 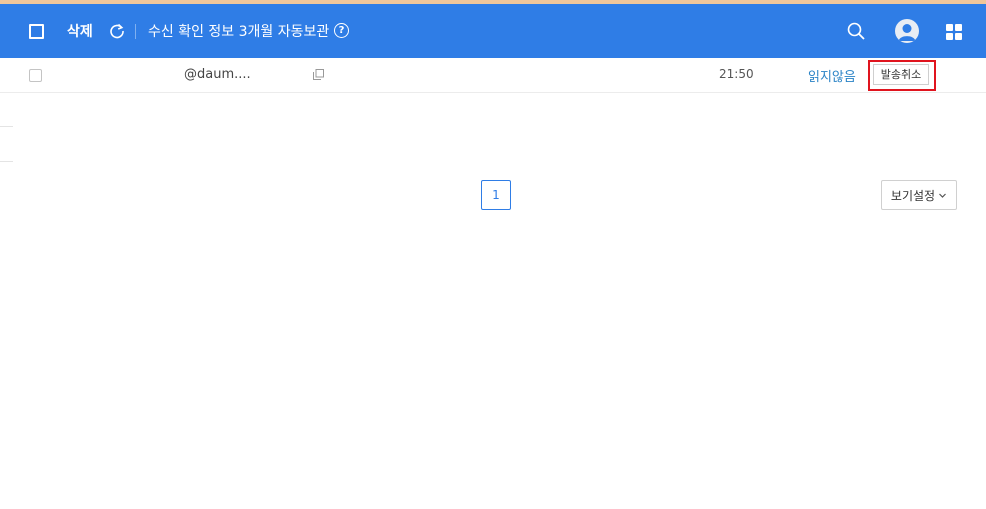 I want to click on refresh-icon, so click(x=117, y=31).